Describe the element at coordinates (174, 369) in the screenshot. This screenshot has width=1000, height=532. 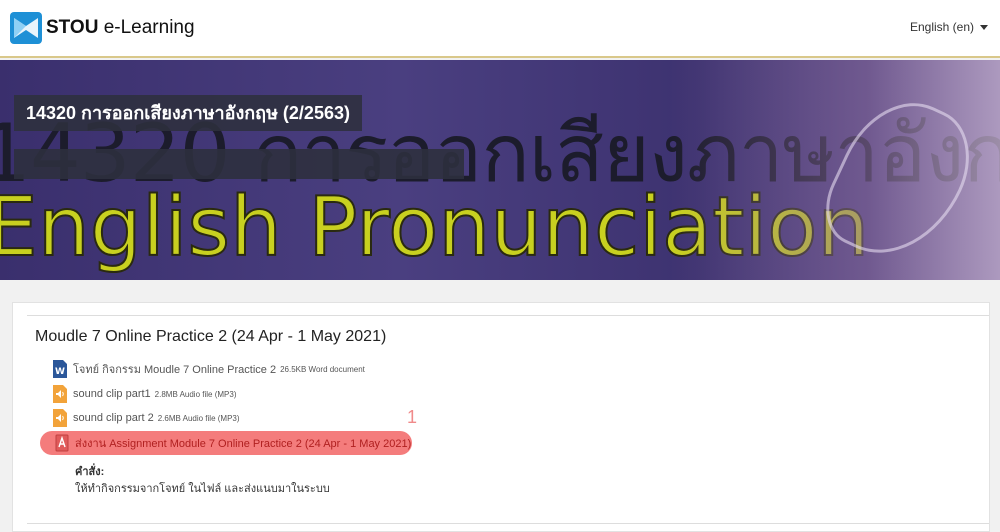
I see `activity-name: โจทย์ กิจกรรม Moudle 7 Online Practice 2` at that location.